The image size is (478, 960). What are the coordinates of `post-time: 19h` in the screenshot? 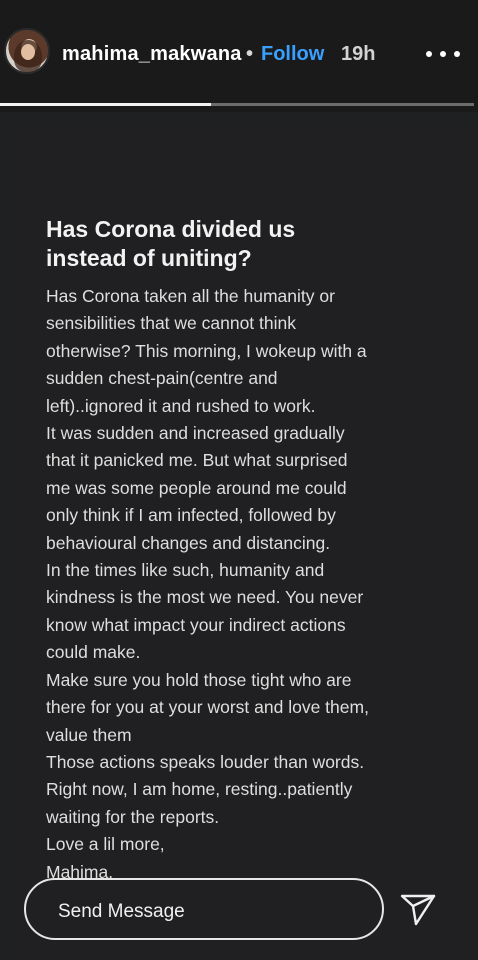 It's located at (358, 54).